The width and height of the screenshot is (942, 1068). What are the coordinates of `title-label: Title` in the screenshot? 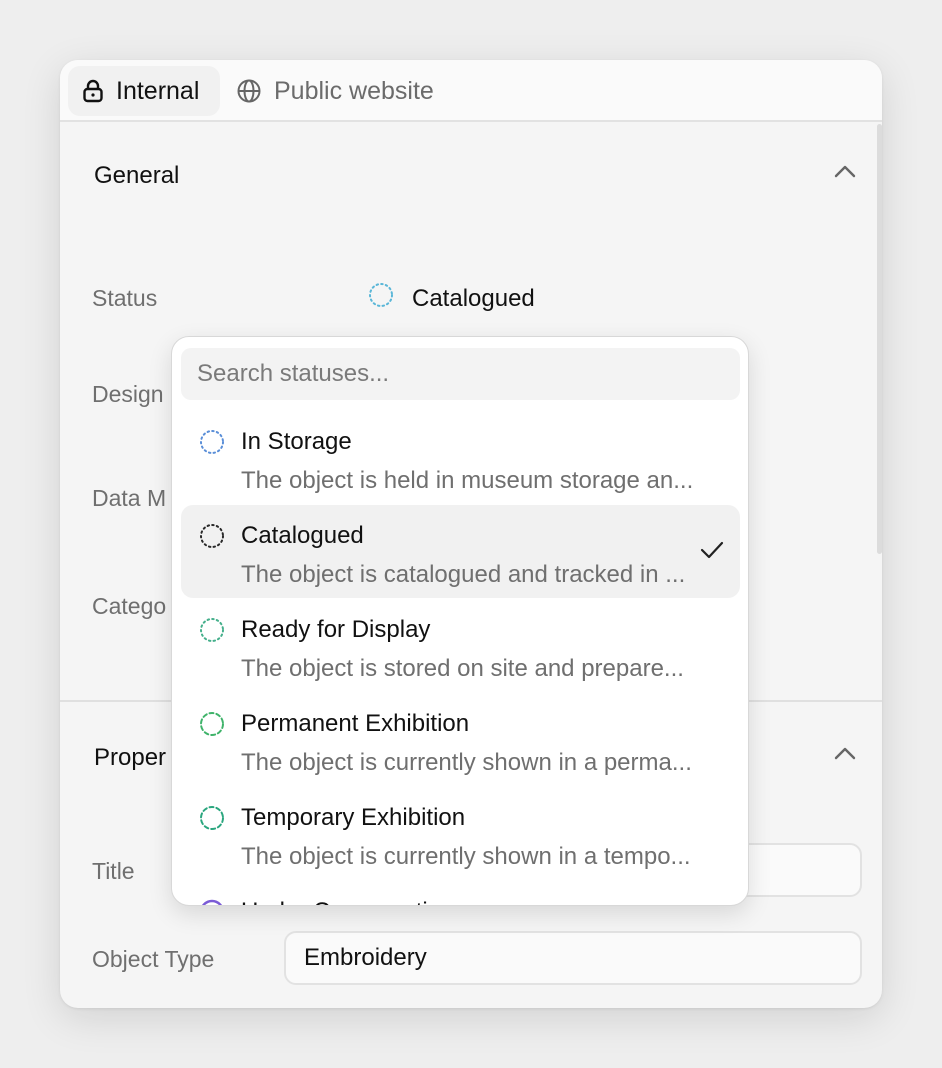 It's located at (113, 871).